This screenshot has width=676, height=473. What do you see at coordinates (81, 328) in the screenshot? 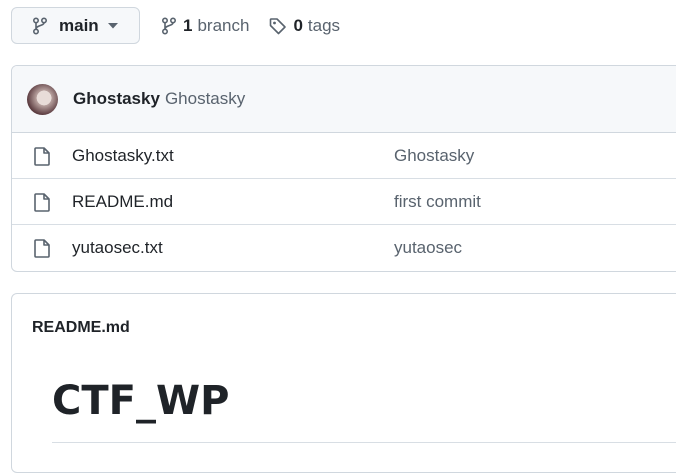
I see `readme-header: README.md` at bounding box center [81, 328].